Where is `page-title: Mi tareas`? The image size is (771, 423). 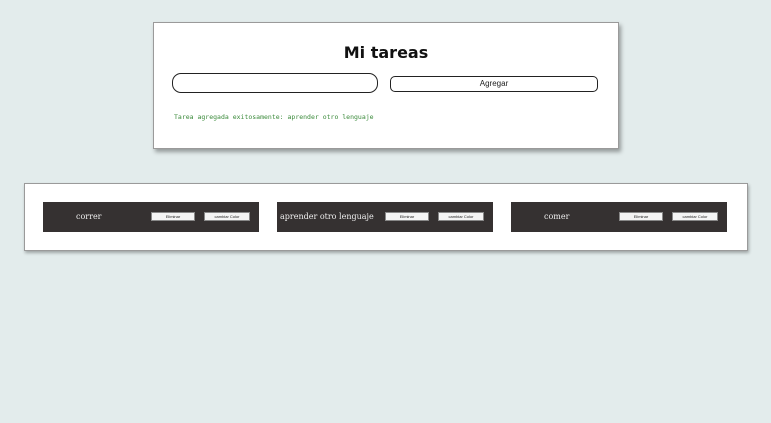
page-title: Mi tareas is located at coordinates (386, 52).